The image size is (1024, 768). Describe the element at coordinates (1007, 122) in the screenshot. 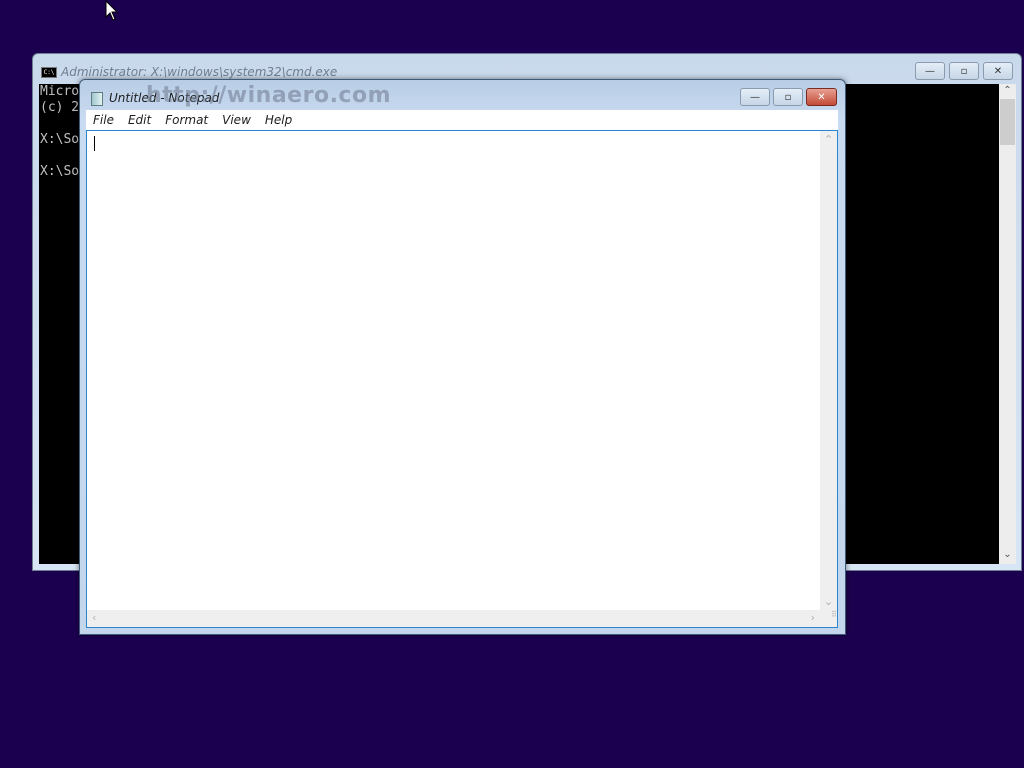

I see `scroll-thumb` at that location.